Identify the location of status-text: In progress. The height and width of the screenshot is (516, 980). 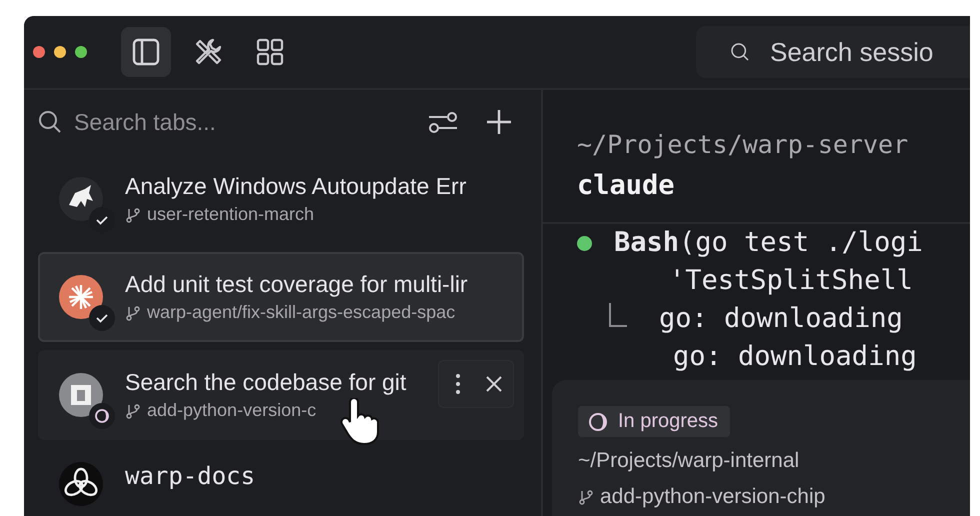
(668, 421).